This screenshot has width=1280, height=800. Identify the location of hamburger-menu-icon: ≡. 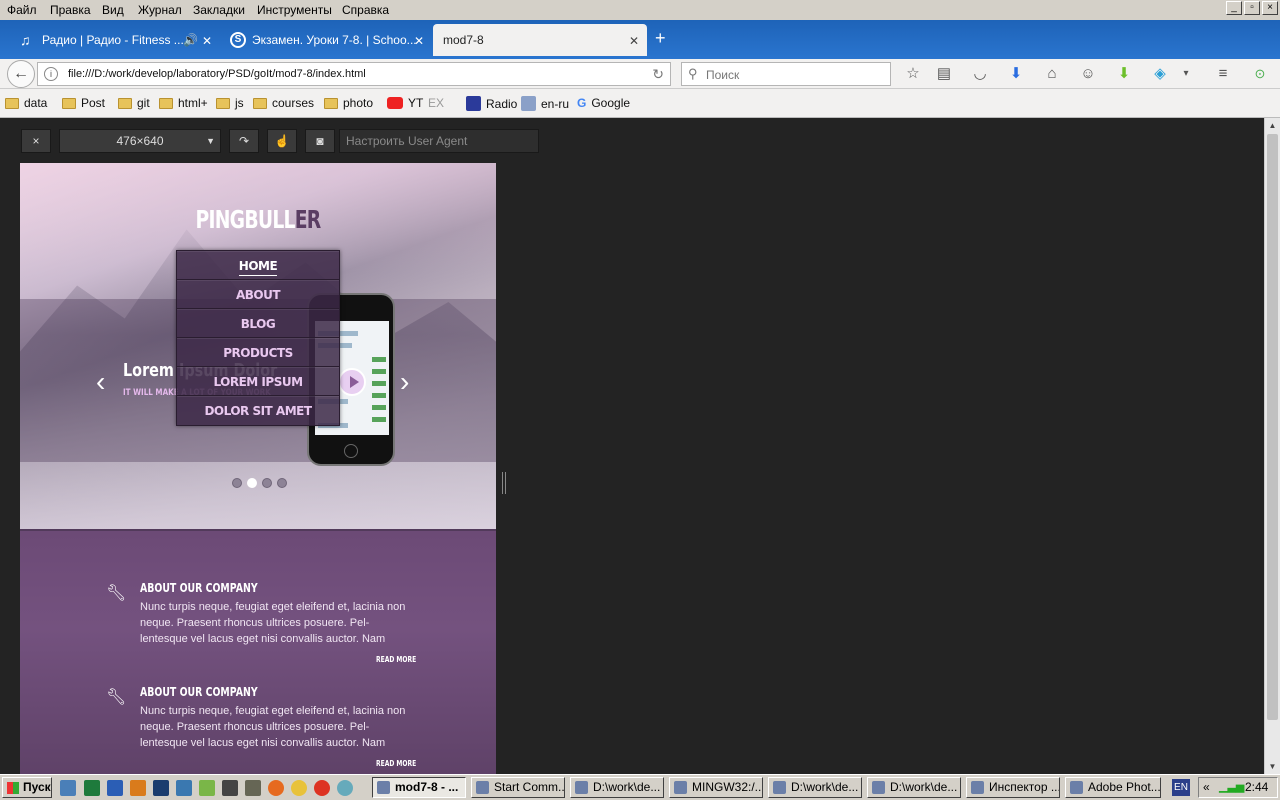
(1223, 74).